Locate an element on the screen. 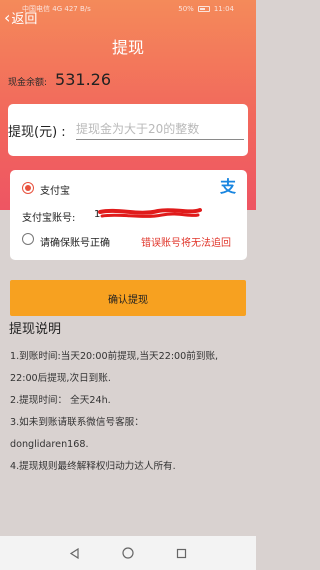 The width and height of the screenshot is (320, 570). chevron-left-icon: ‹ is located at coordinates (7, 17).